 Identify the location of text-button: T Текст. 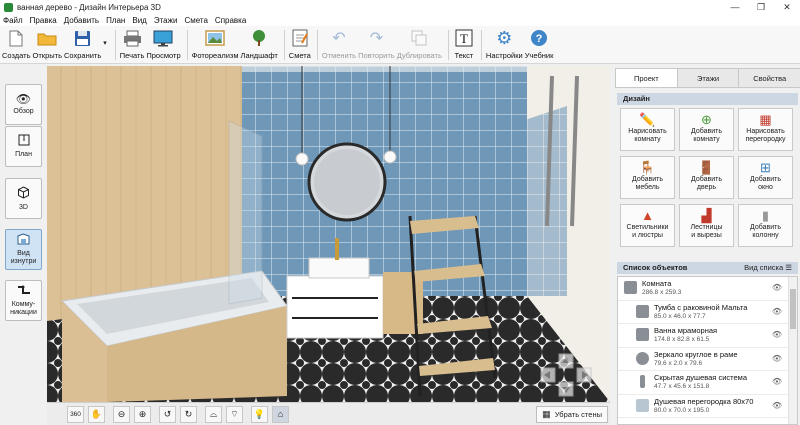
(464, 43).